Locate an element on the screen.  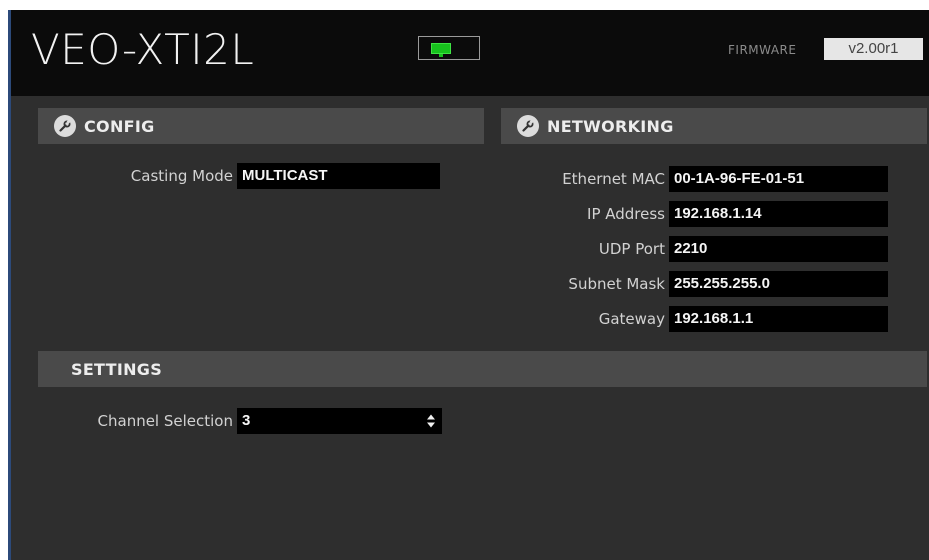
gateway-label: Gateway is located at coordinates (631, 319).